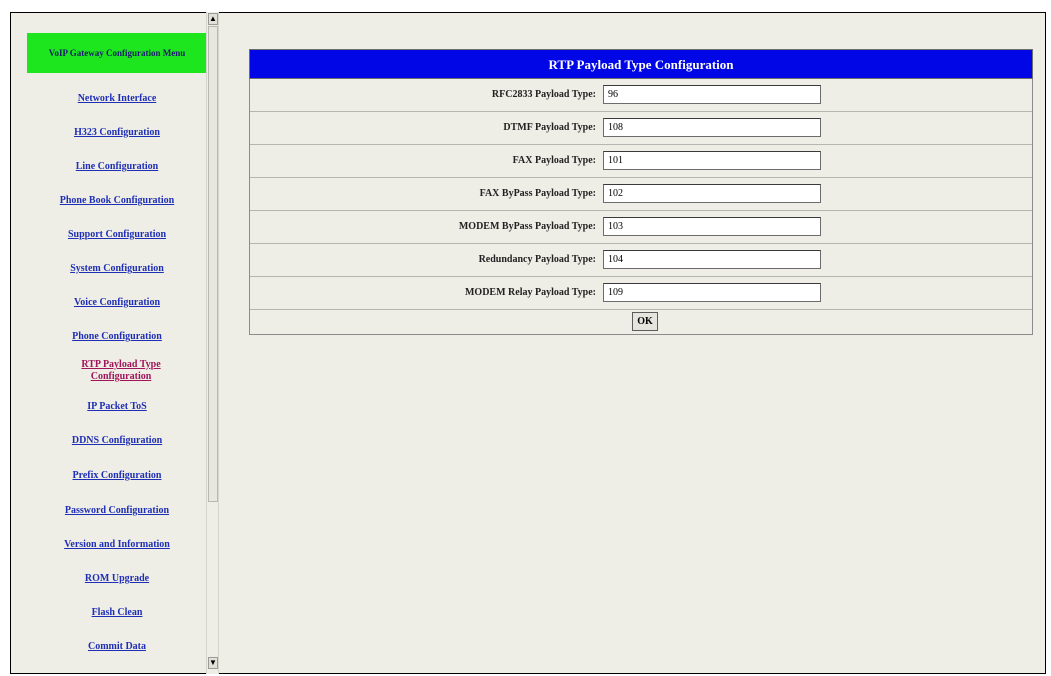 The width and height of the screenshot is (1051, 676). What do you see at coordinates (117, 99) in the screenshot?
I see `menu-item-network-interface: Network Interface` at bounding box center [117, 99].